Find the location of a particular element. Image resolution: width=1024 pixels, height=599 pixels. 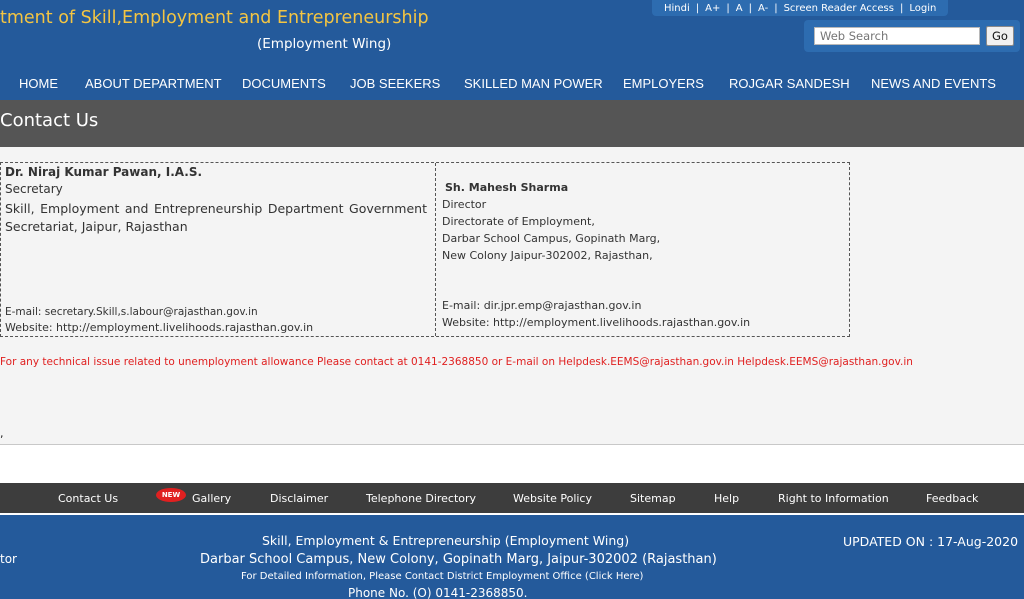

contact-name: Dr. Niraj Kumar Pawan, I.A.S. is located at coordinates (104, 172).